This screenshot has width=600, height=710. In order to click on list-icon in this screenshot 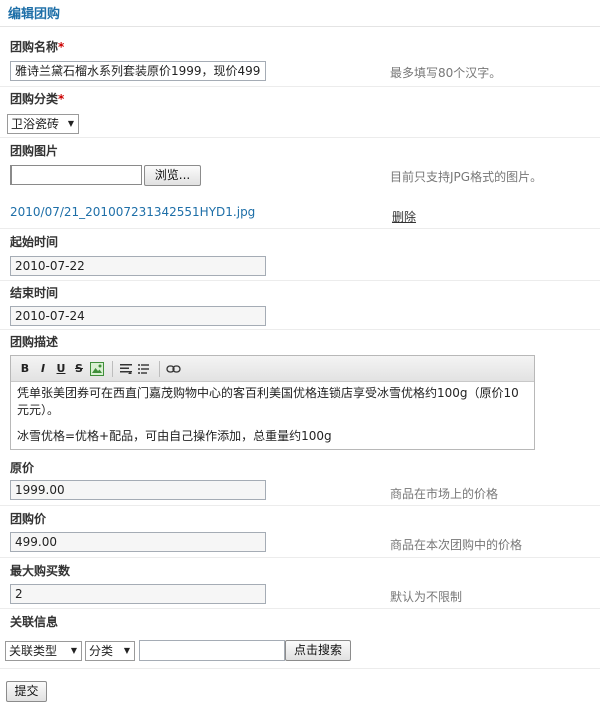, I will do `click(144, 369)`.